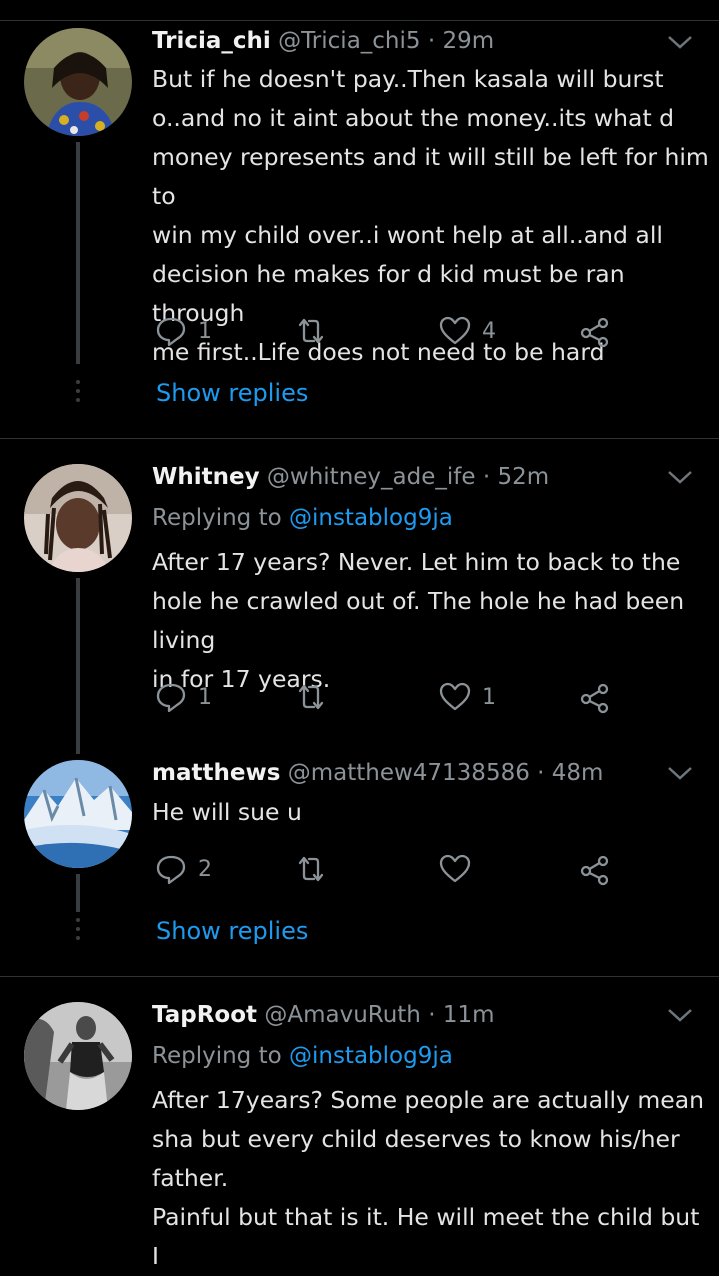 This screenshot has height=1276, width=719. What do you see at coordinates (204, 1015) in the screenshot?
I see `display-name: TapRoot` at bounding box center [204, 1015].